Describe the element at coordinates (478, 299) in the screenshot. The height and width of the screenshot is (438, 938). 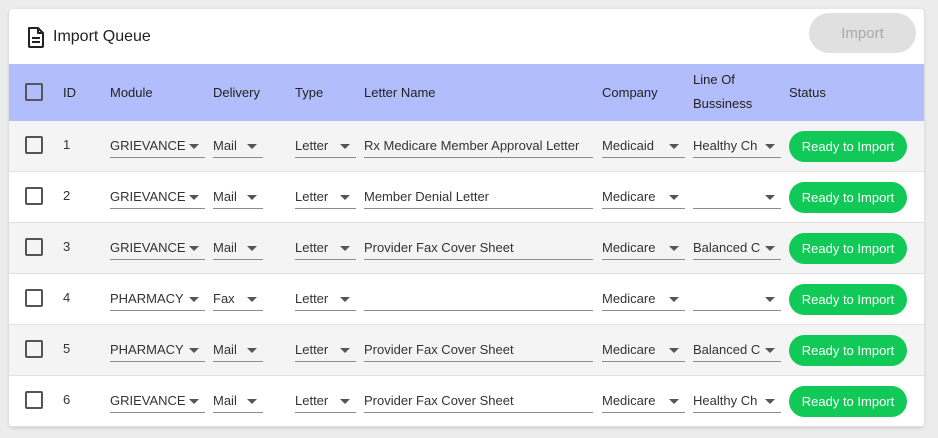
I see `letter-name-field` at that location.